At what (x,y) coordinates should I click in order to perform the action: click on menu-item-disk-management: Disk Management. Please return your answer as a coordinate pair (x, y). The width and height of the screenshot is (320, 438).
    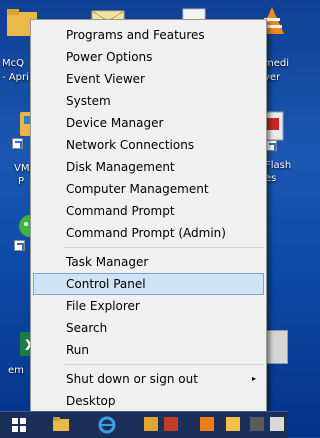
    Looking at the image, I should click on (148, 167).